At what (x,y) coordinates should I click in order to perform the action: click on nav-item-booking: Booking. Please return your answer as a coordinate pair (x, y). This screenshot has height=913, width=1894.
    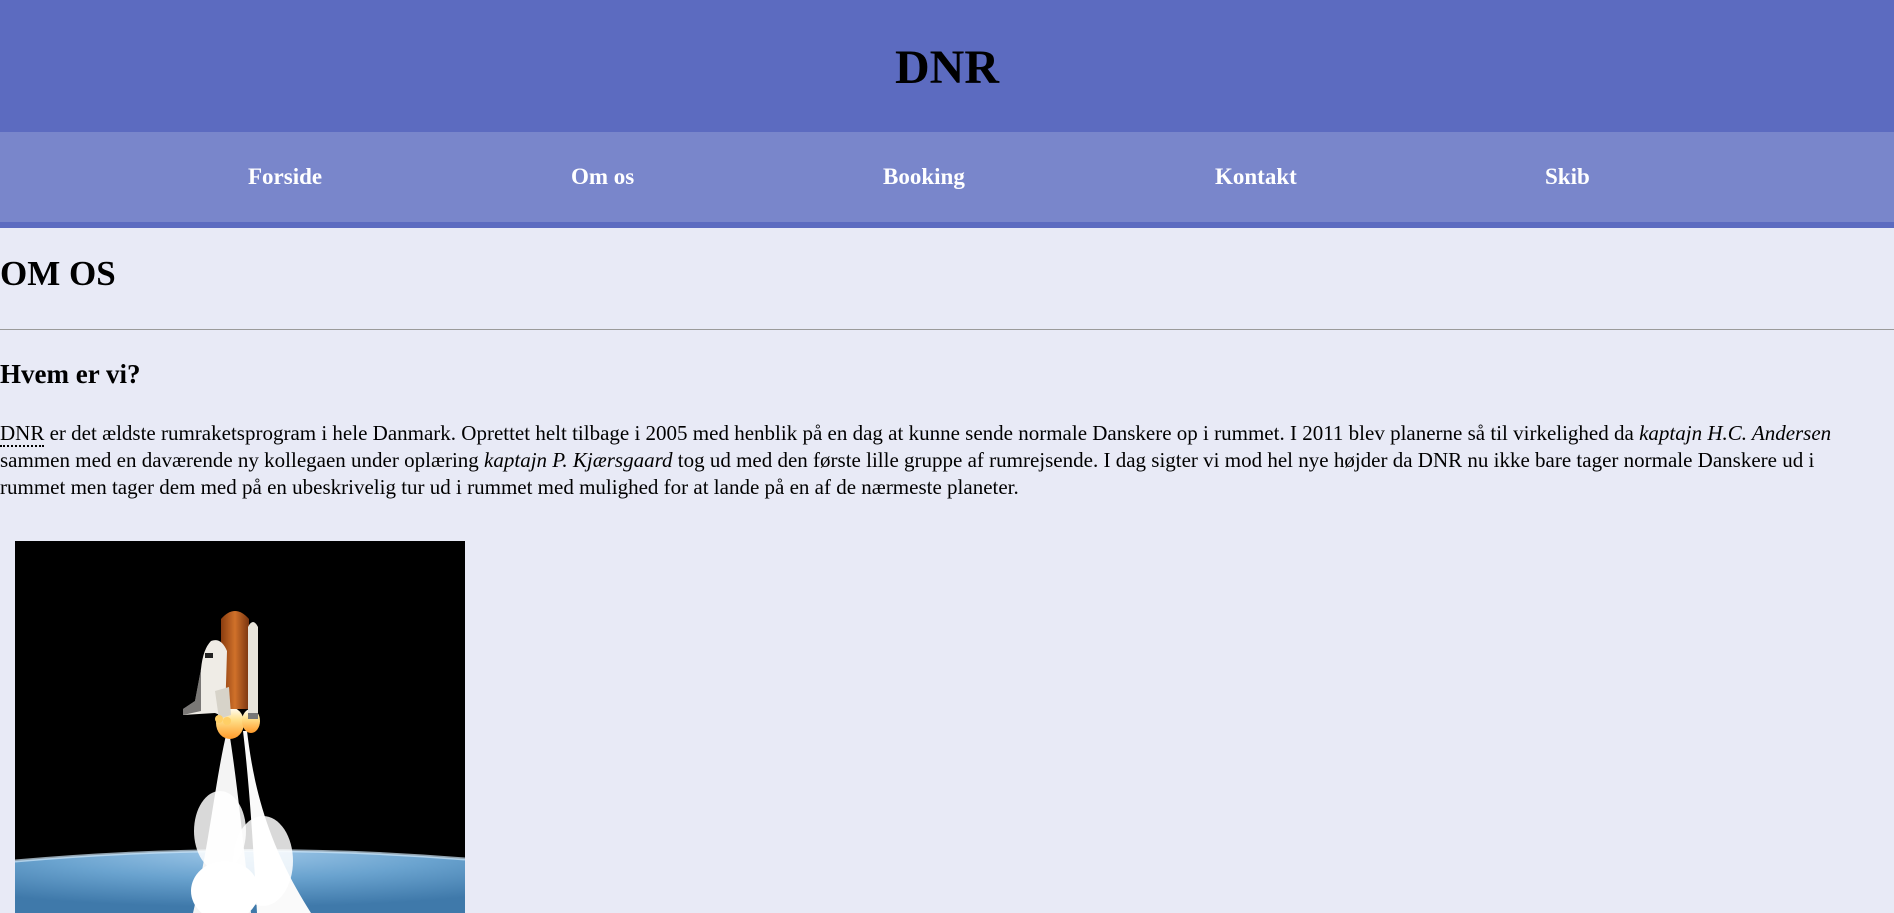
    Looking at the image, I should click on (924, 177).